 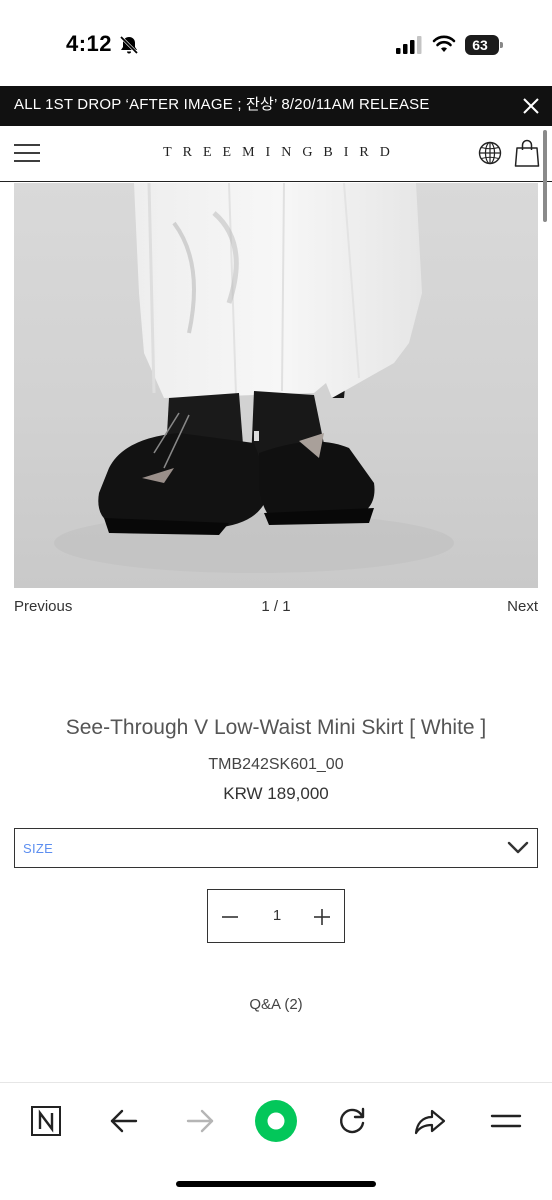 I want to click on wifi-icon, so click(x=444, y=43).